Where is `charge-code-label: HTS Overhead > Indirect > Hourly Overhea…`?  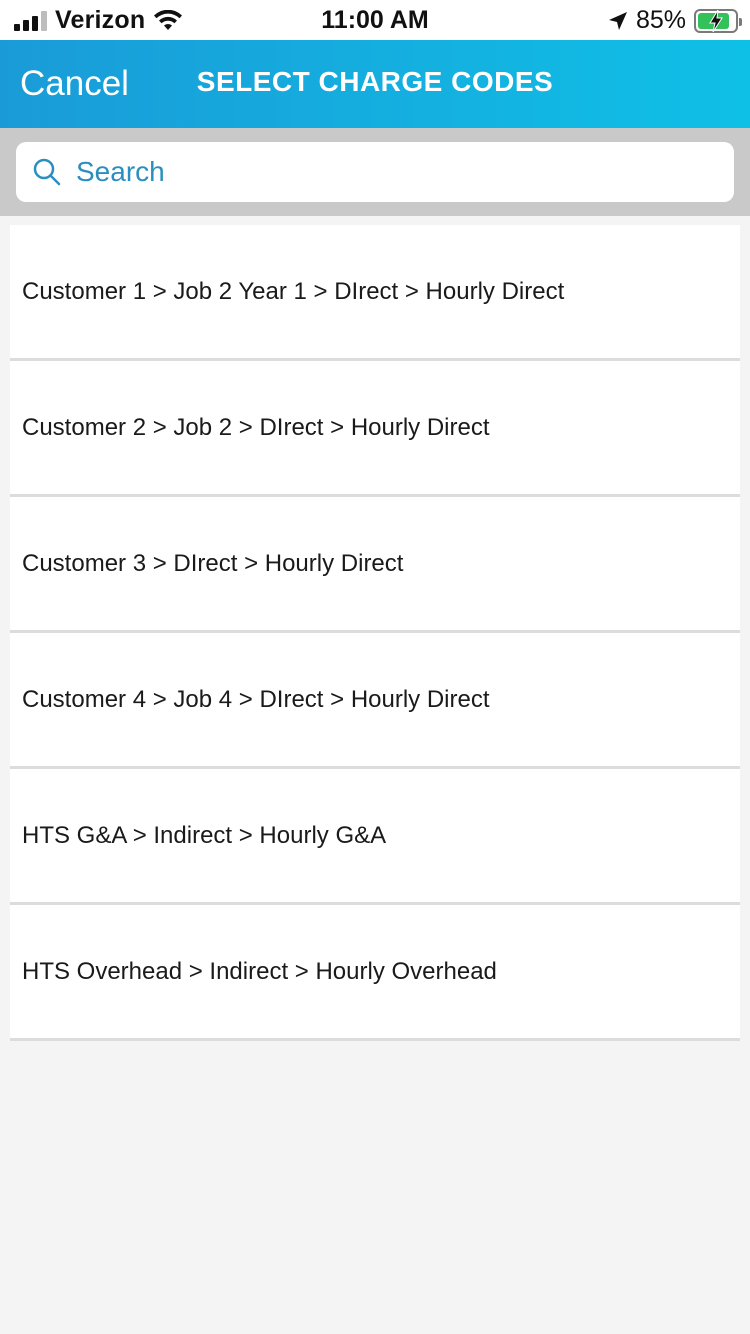 charge-code-label: HTS Overhead > Indirect > Hourly Overhea… is located at coordinates (259, 971).